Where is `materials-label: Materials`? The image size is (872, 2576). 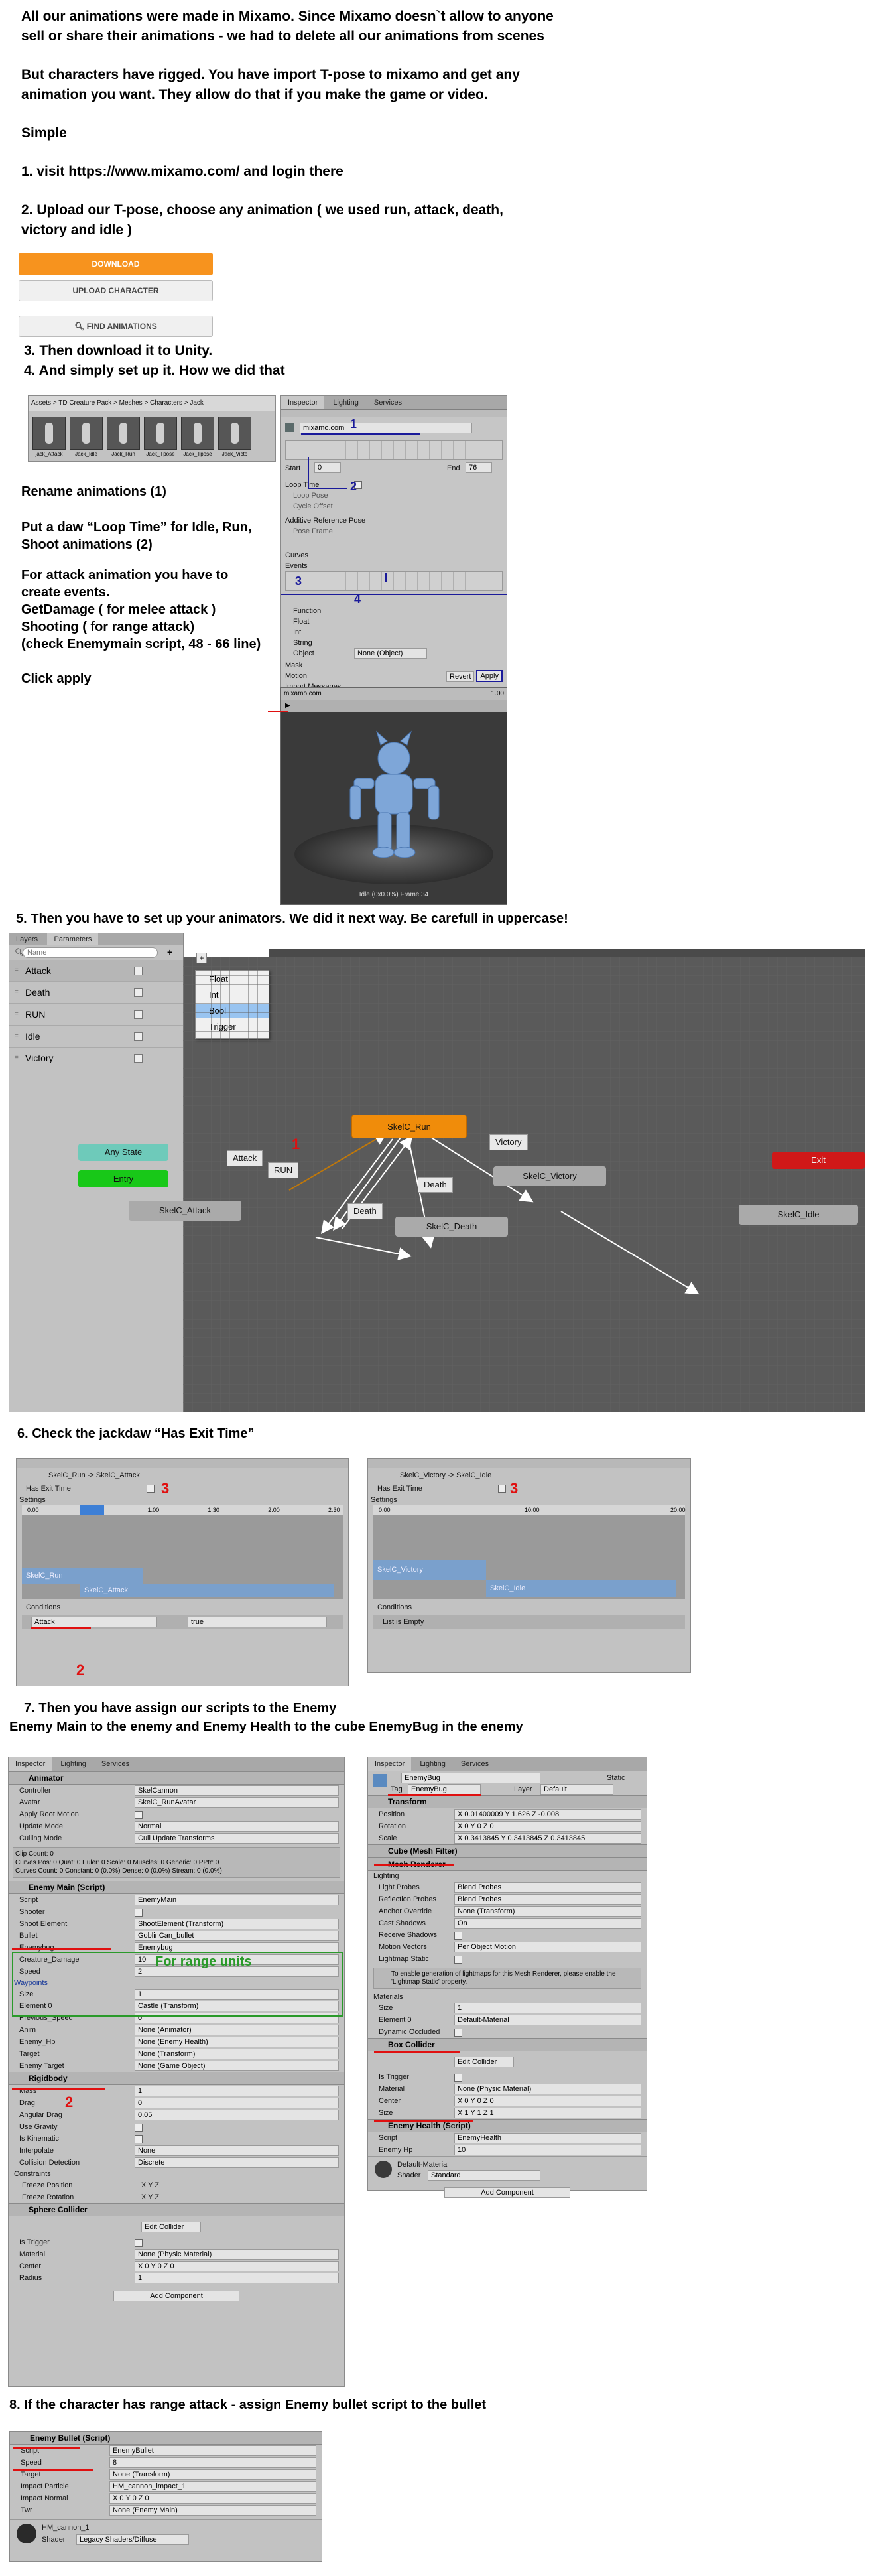 materials-label: Materials is located at coordinates (507, 1997).